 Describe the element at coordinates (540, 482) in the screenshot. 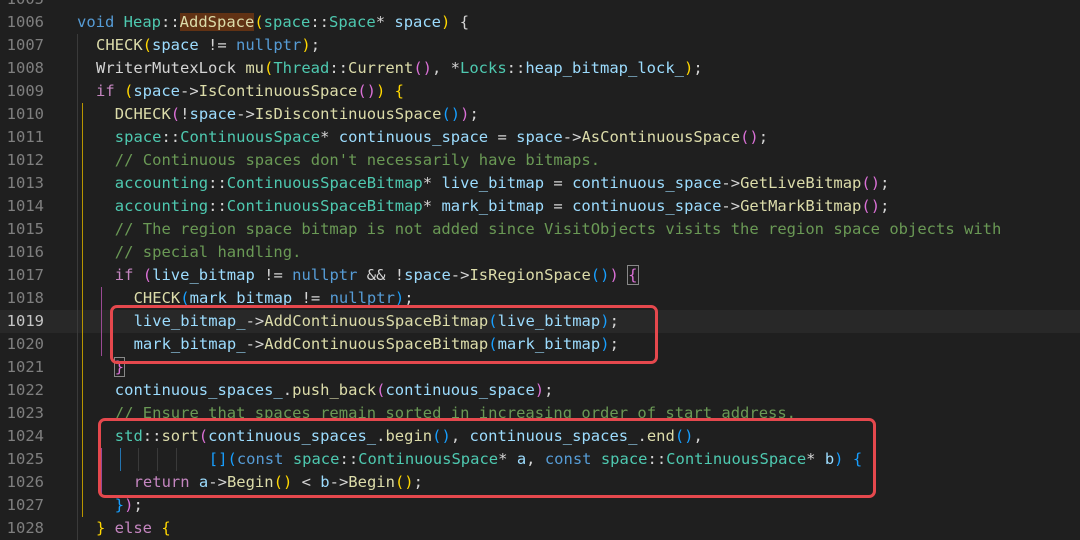

I see `code-line: 1026 return a->Begin() < b->Begin();` at that location.